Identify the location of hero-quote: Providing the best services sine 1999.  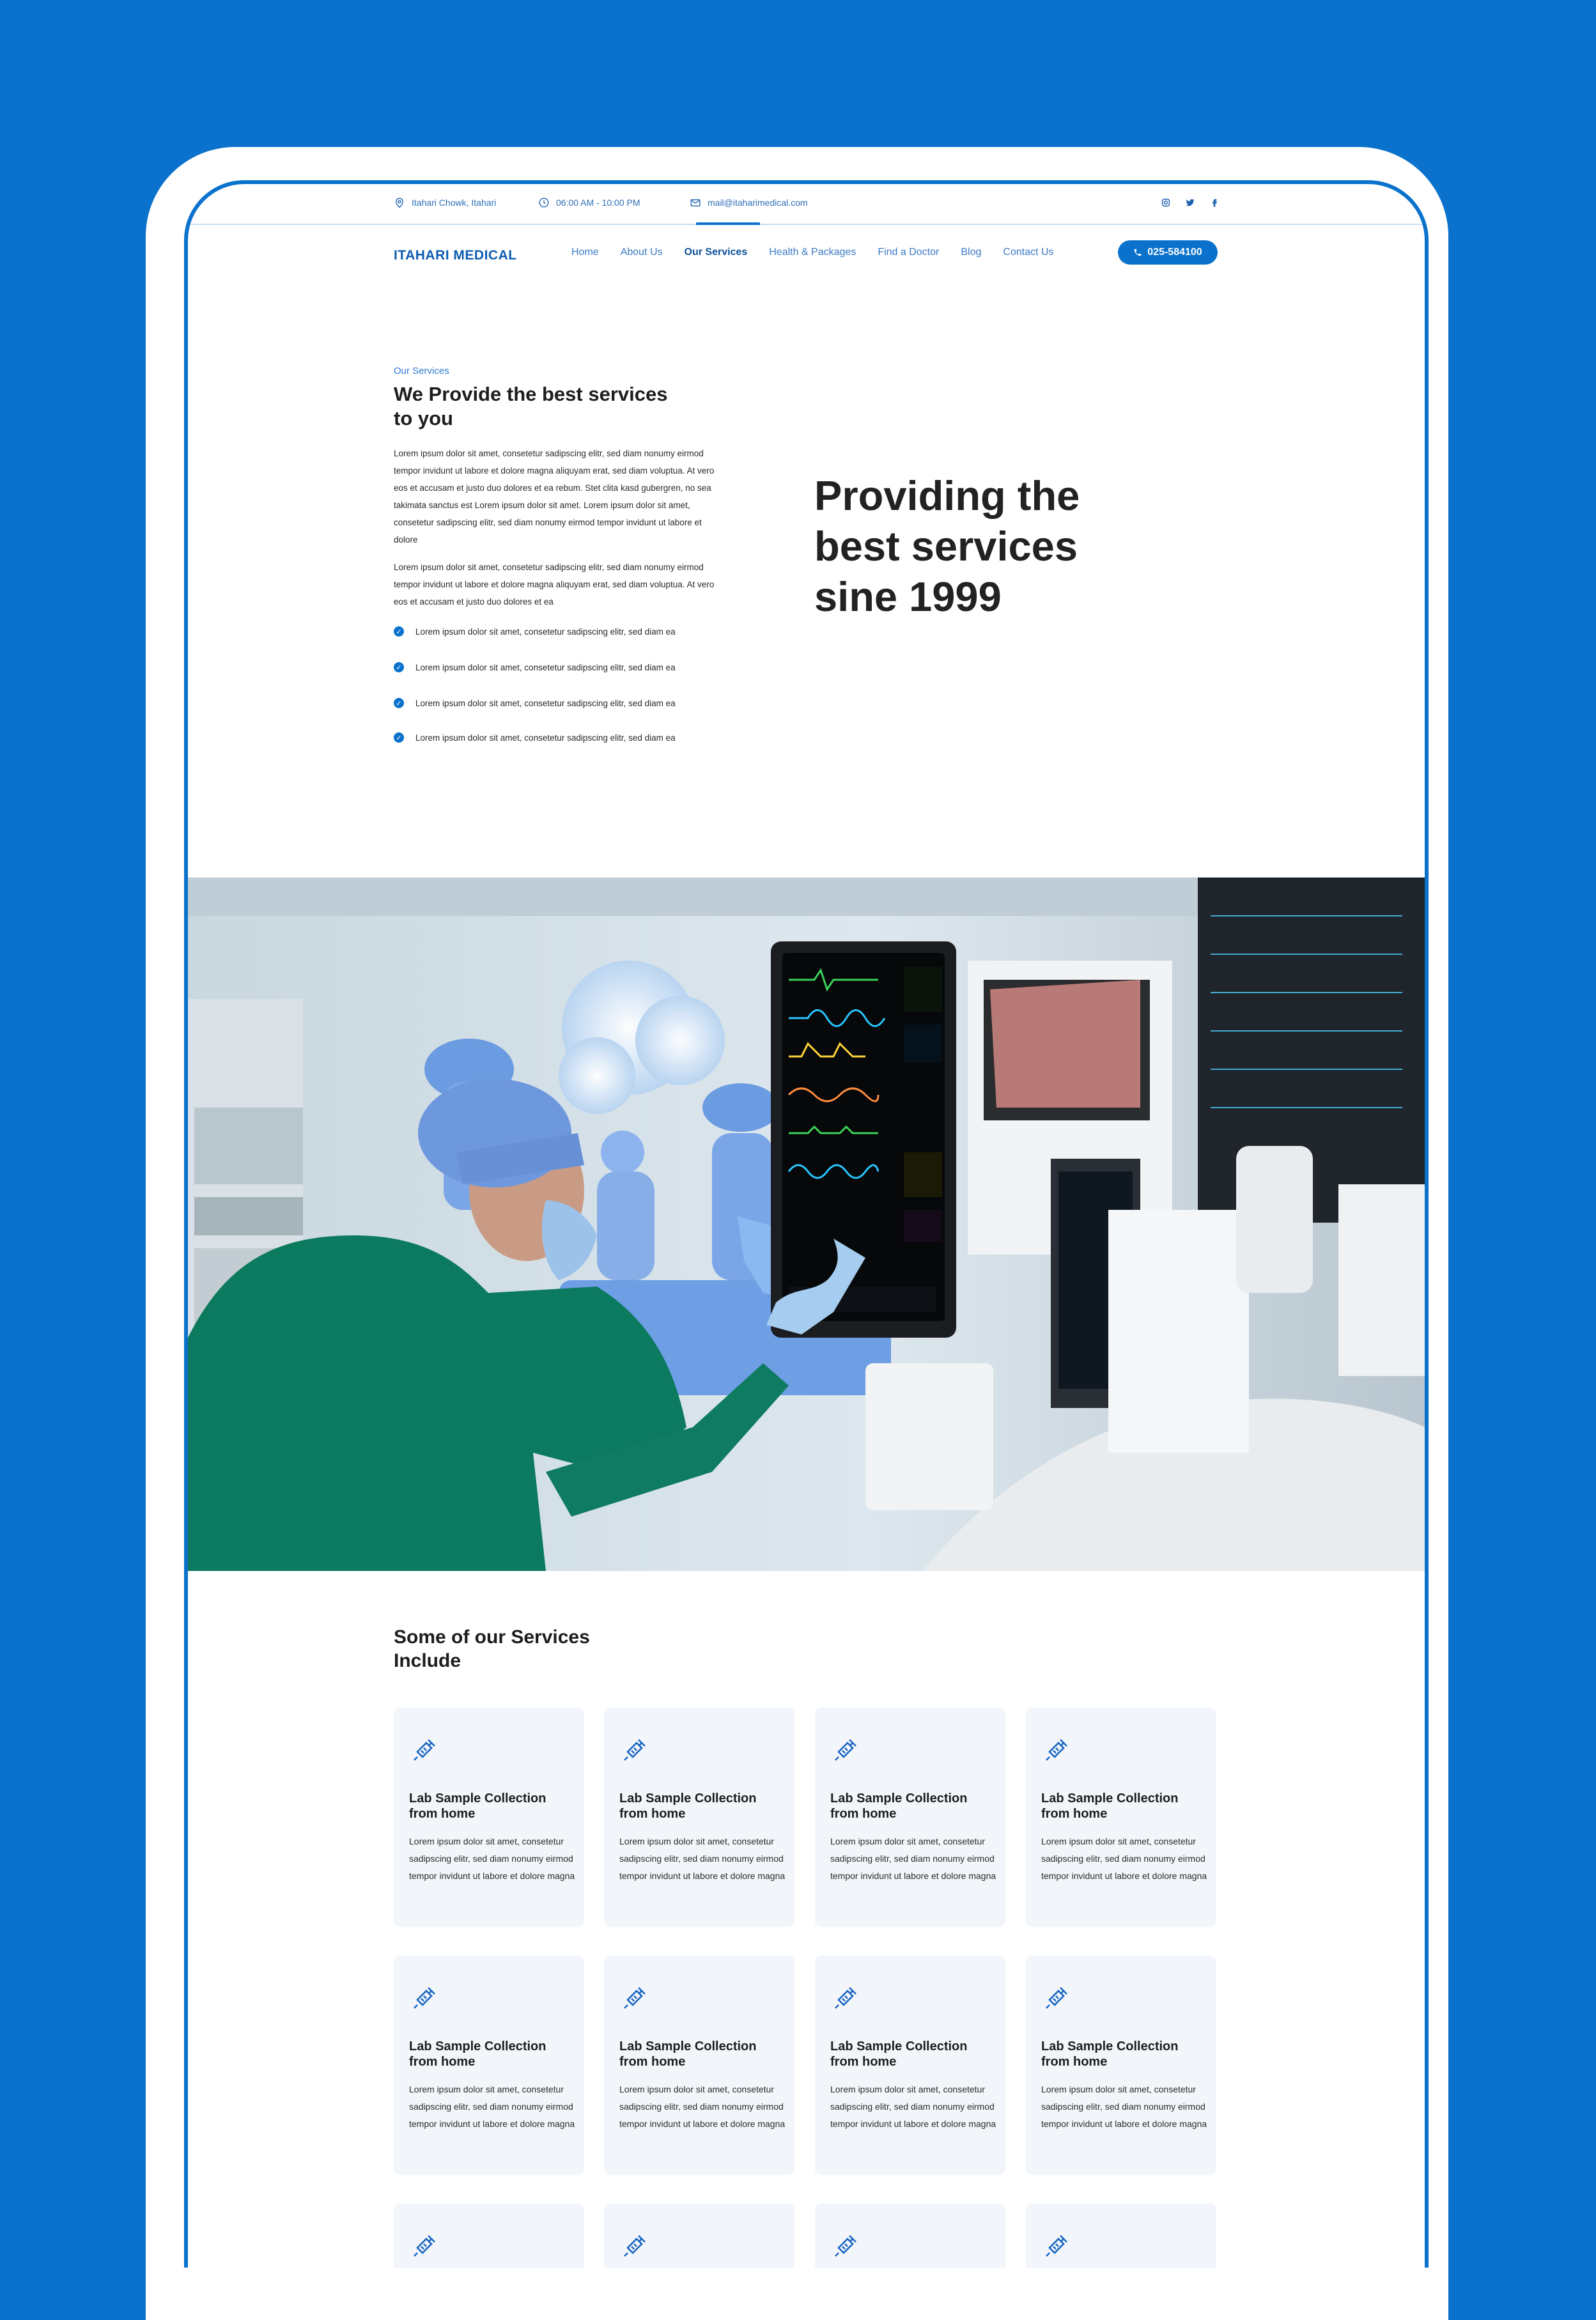
(947, 546).